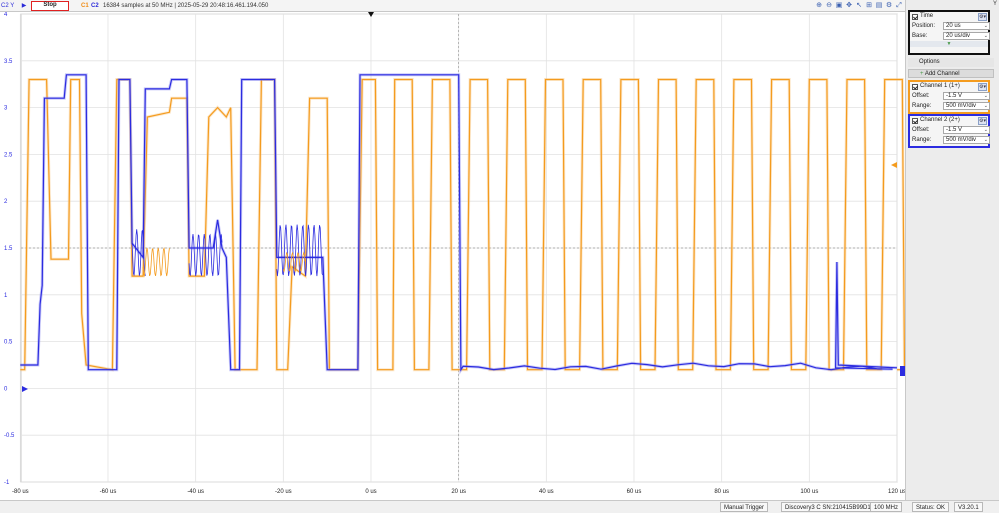 This screenshot has width=999, height=513. What do you see at coordinates (8, 343) in the screenshot?
I see `y-tick-label: 0.5` at bounding box center [8, 343].